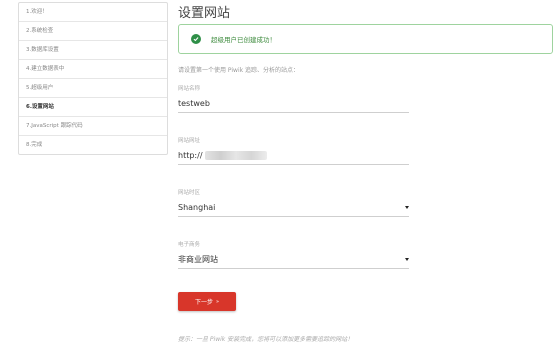 This screenshot has height=353, width=553. Describe the element at coordinates (204, 13) in the screenshot. I see `page-title: 设置网站` at that location.